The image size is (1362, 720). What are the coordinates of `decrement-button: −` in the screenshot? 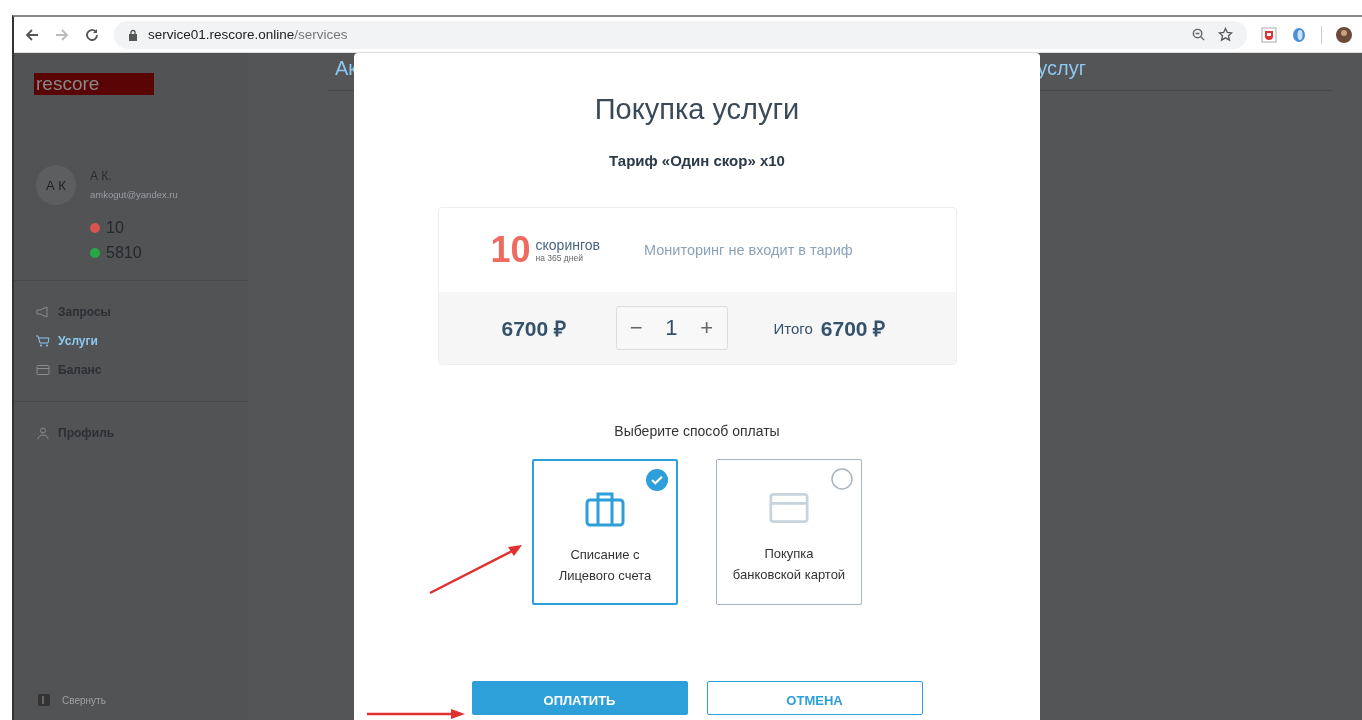 It's located at (636, 328).